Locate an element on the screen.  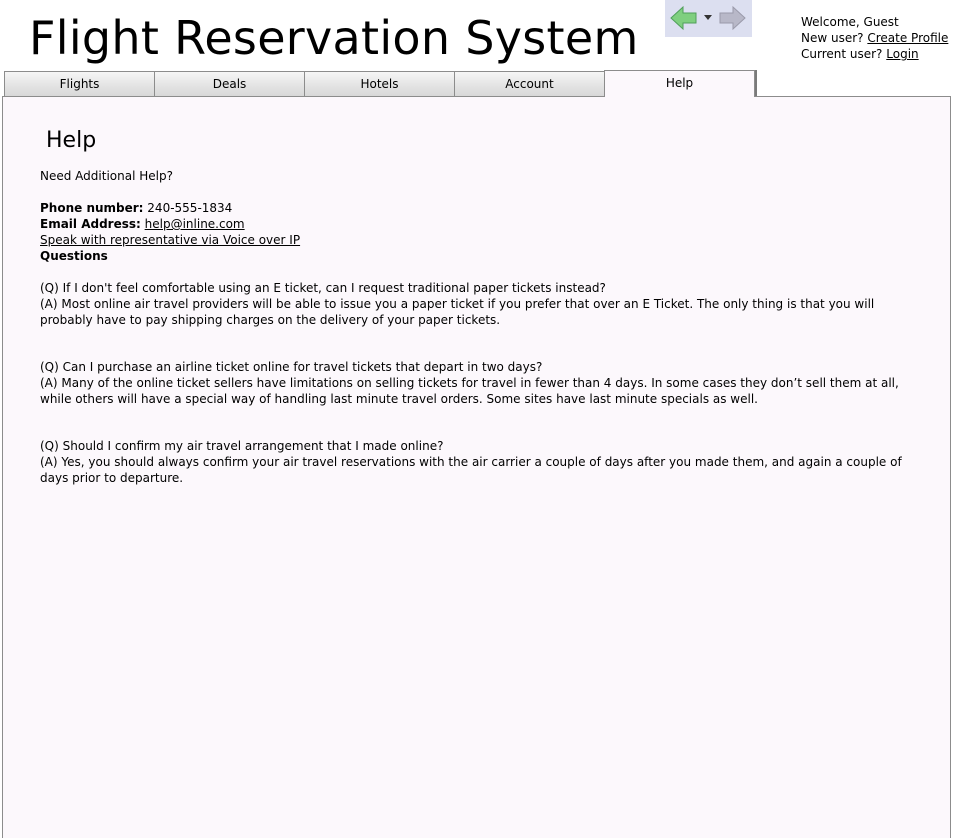
navigation-buttons is located at coordinates (708, 18).